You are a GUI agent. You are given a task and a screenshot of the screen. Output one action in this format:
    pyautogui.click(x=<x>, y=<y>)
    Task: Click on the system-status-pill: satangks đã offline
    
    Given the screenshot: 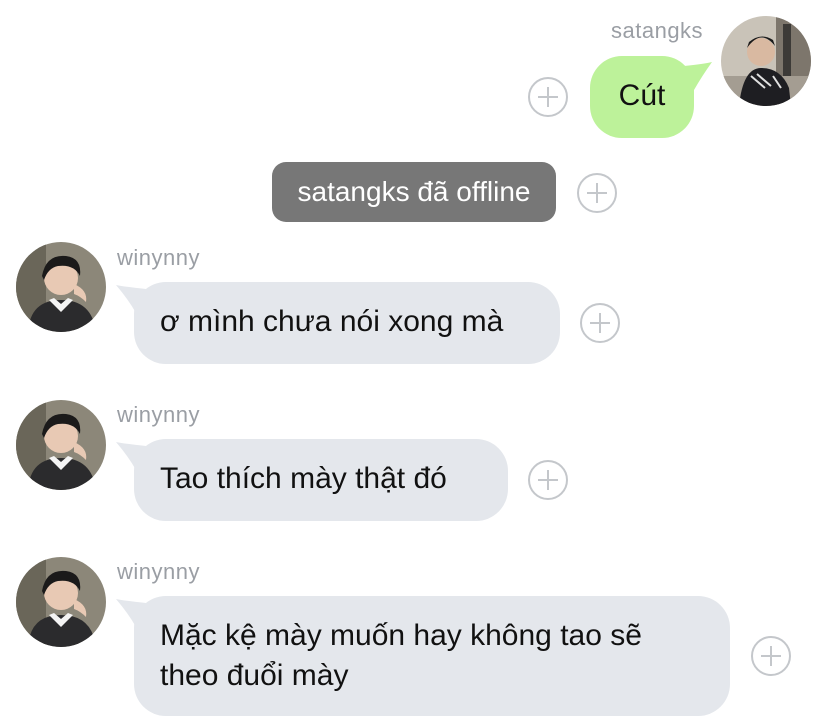 What is the action you would take?
    pyautogui.click(x=414, y=192)
    